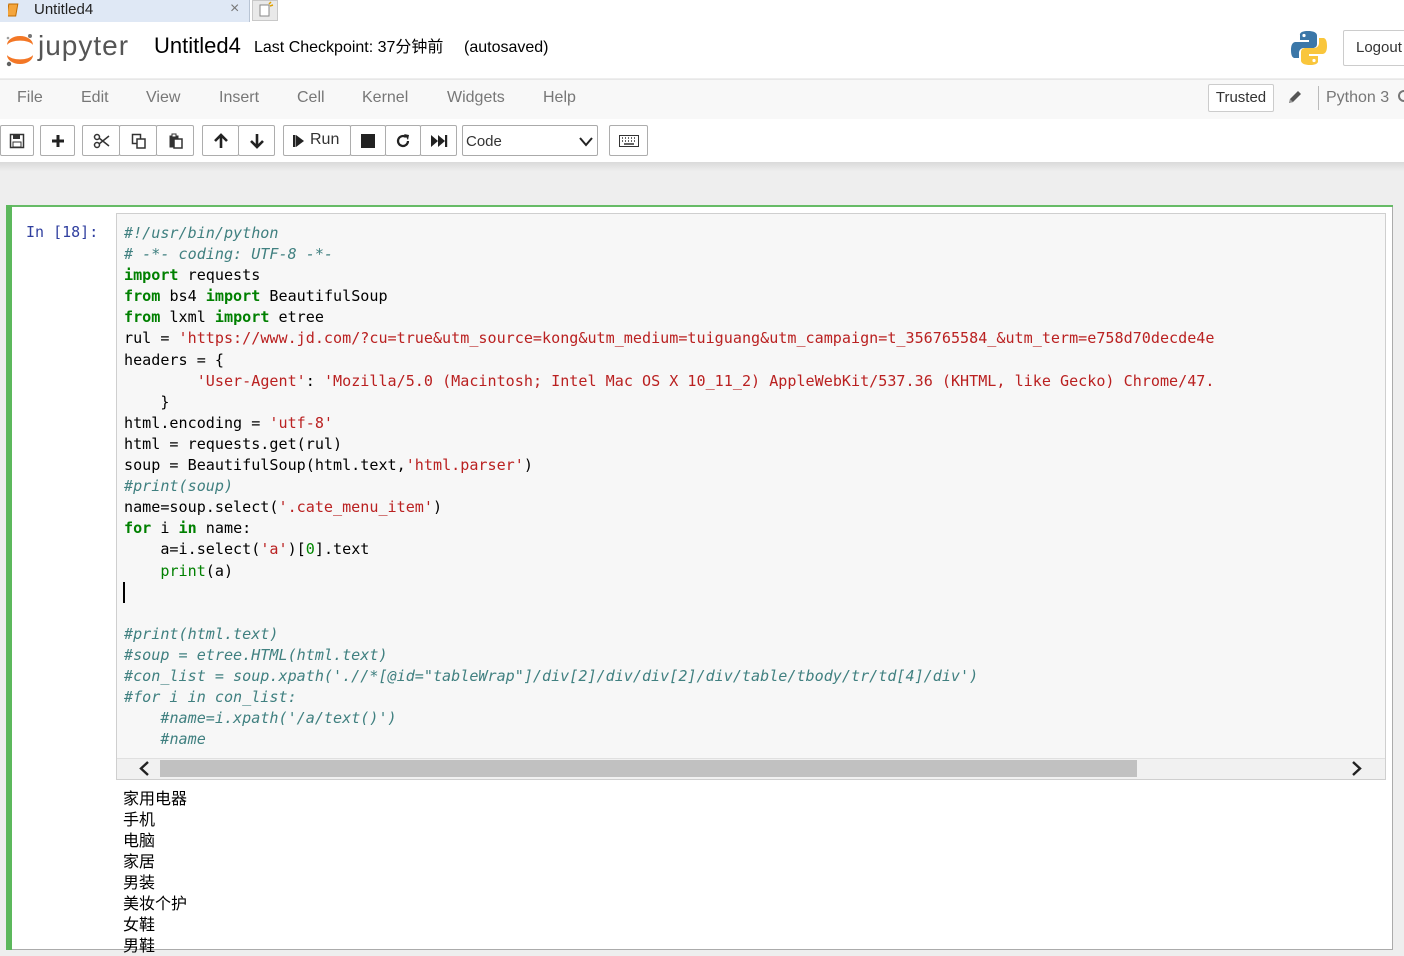 The width and height of the screenshot is (1404, 956). Describe the element at coordinates (476, 98) in the screenshot. I see `menu-widgets: Widgets` at that location.